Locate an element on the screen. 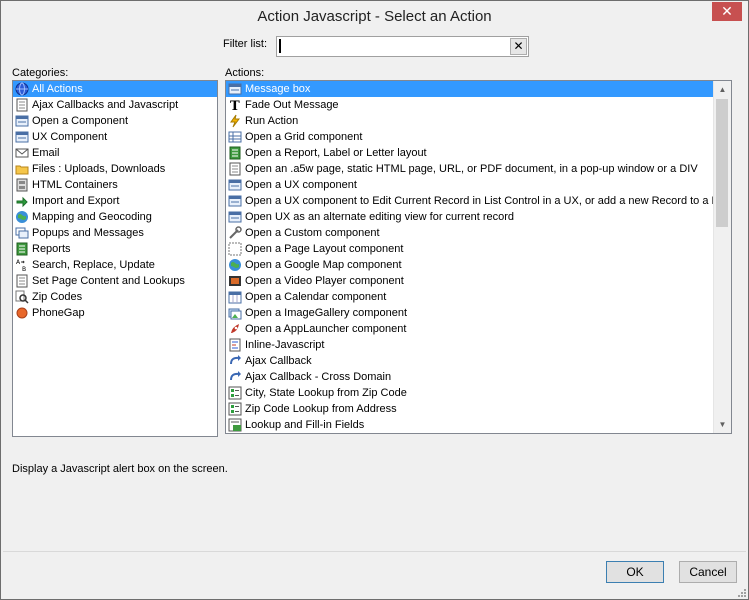  action-item: Open a Custom component is located at coordinates (478, 233).